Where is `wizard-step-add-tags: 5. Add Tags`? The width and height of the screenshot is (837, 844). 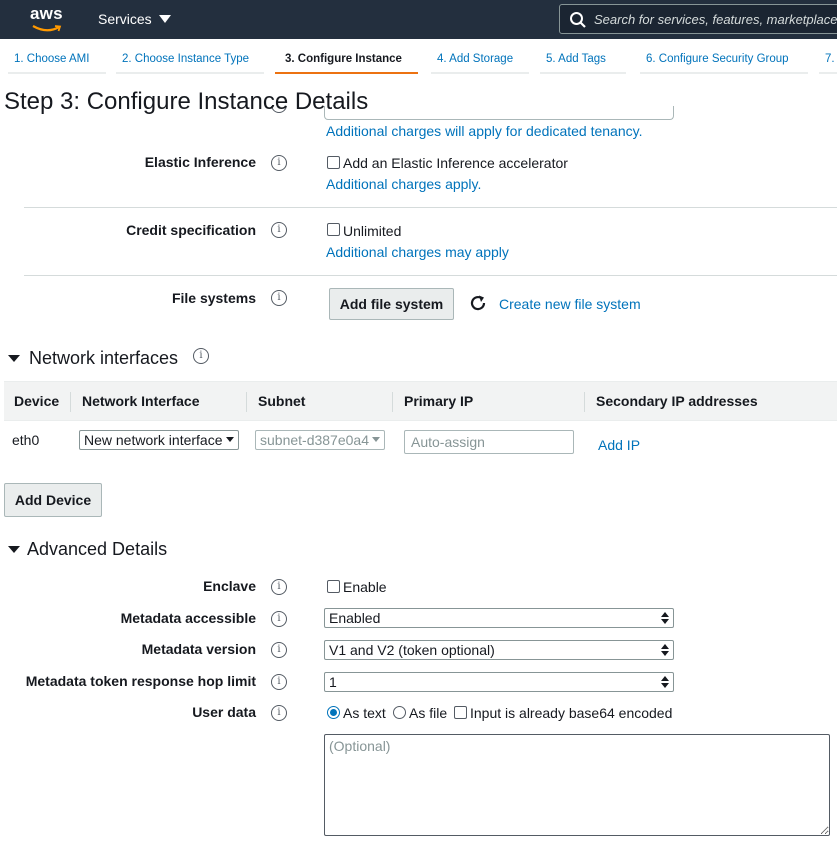
wizard-step-add-tags: 5. Add Tags is located at coordinates (583, 61).